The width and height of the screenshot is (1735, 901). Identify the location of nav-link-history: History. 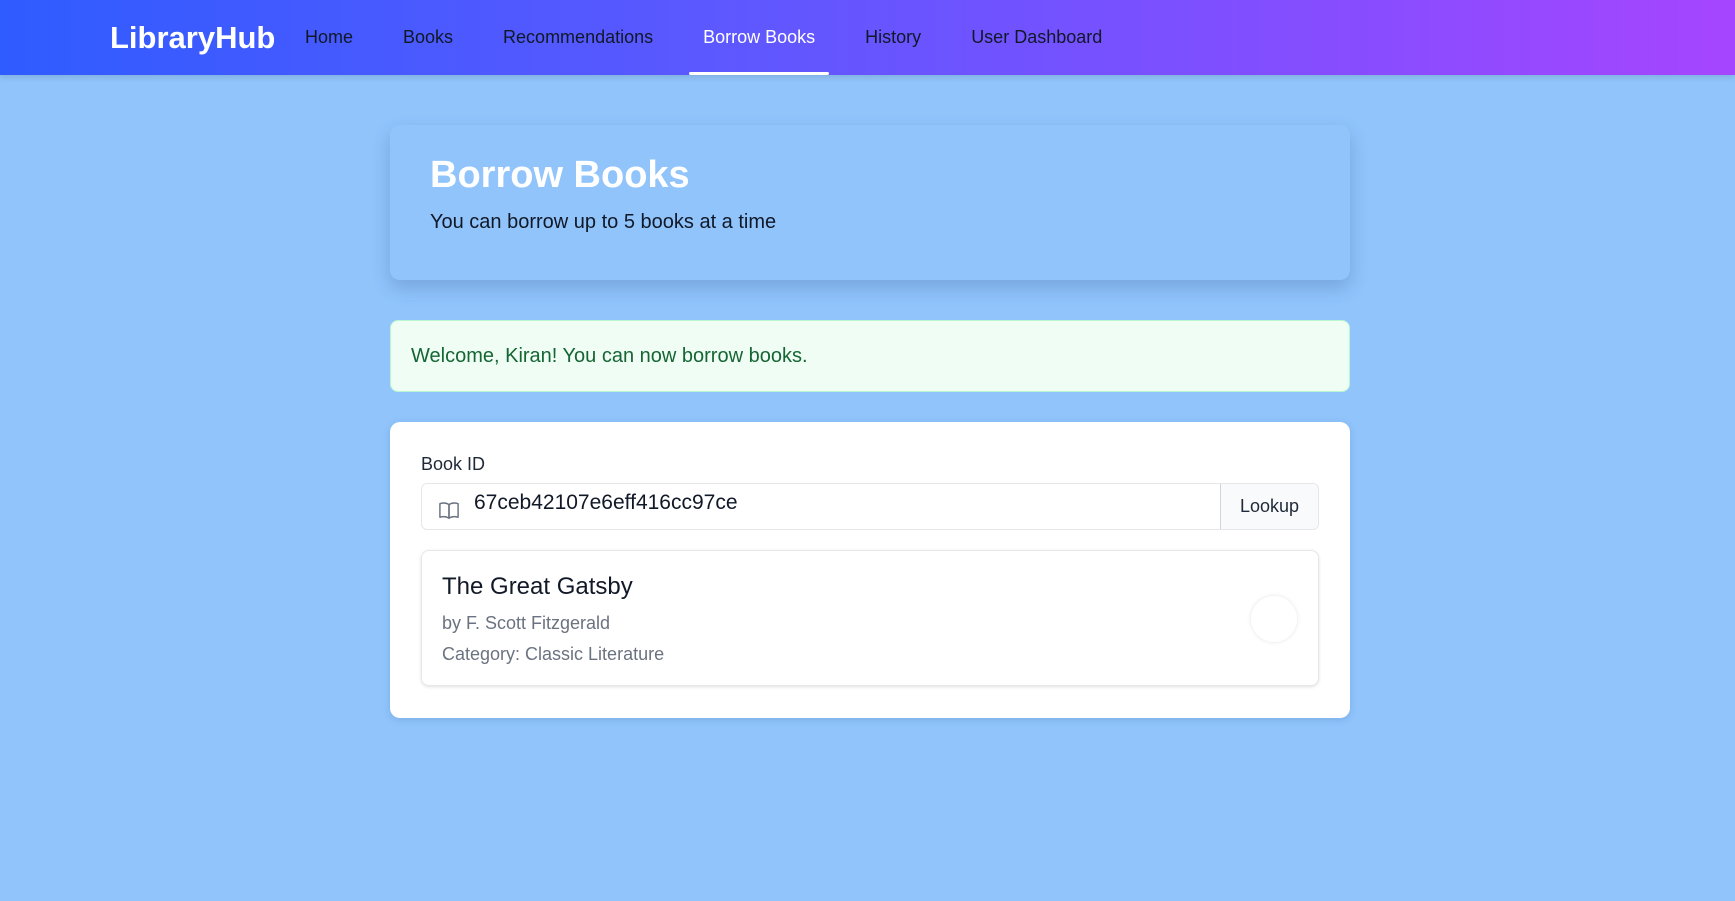
(893, 37).